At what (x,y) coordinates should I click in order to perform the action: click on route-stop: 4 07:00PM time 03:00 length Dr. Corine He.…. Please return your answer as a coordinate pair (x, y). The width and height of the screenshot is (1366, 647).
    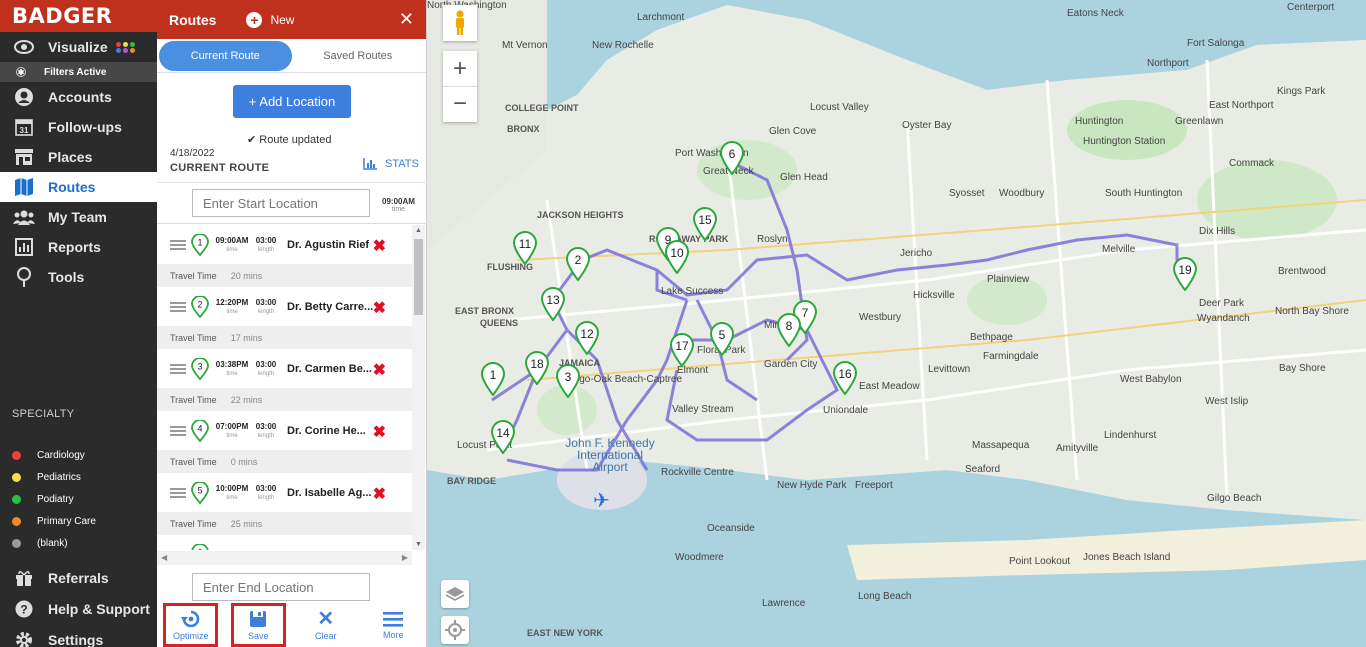
    Looking at the image, I should click on (284, 431).